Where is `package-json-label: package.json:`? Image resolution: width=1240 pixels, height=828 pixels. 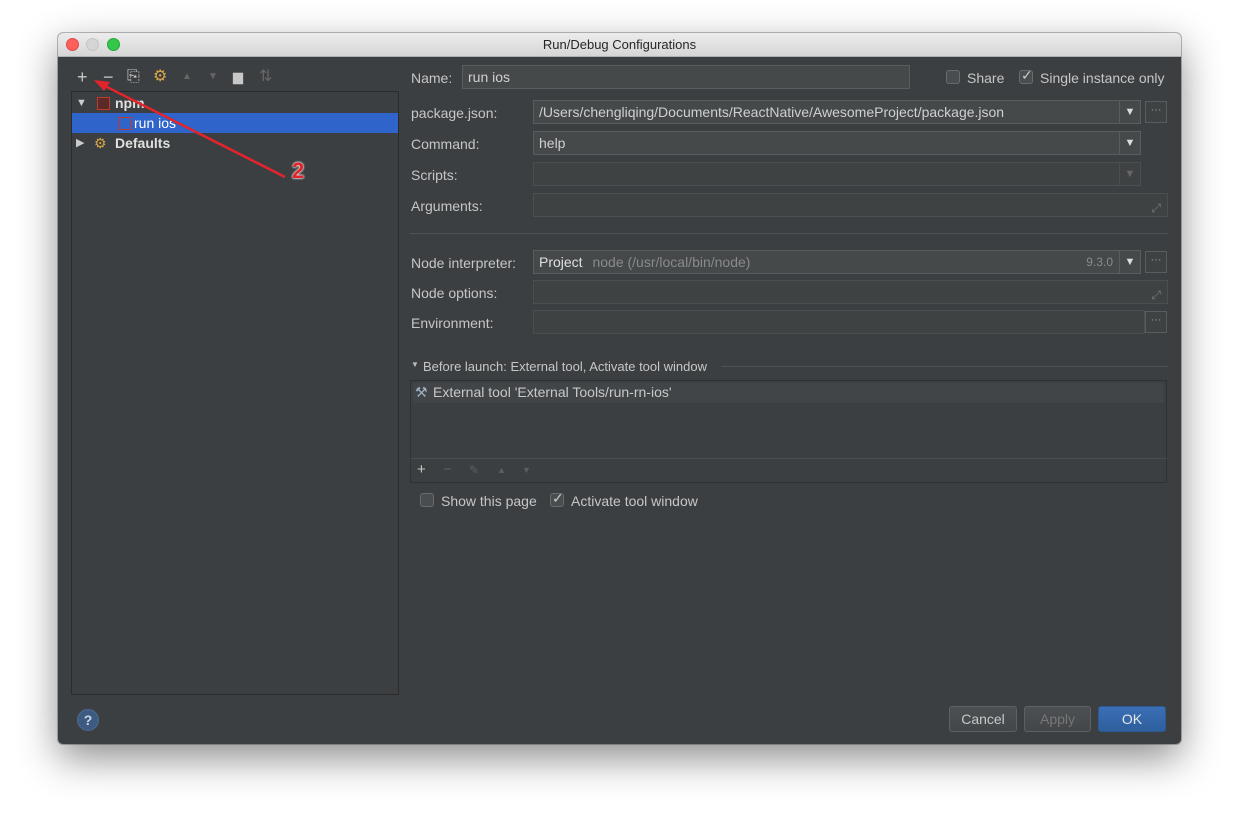
package-json-label: package.json: is located at coordinates (454, 113).